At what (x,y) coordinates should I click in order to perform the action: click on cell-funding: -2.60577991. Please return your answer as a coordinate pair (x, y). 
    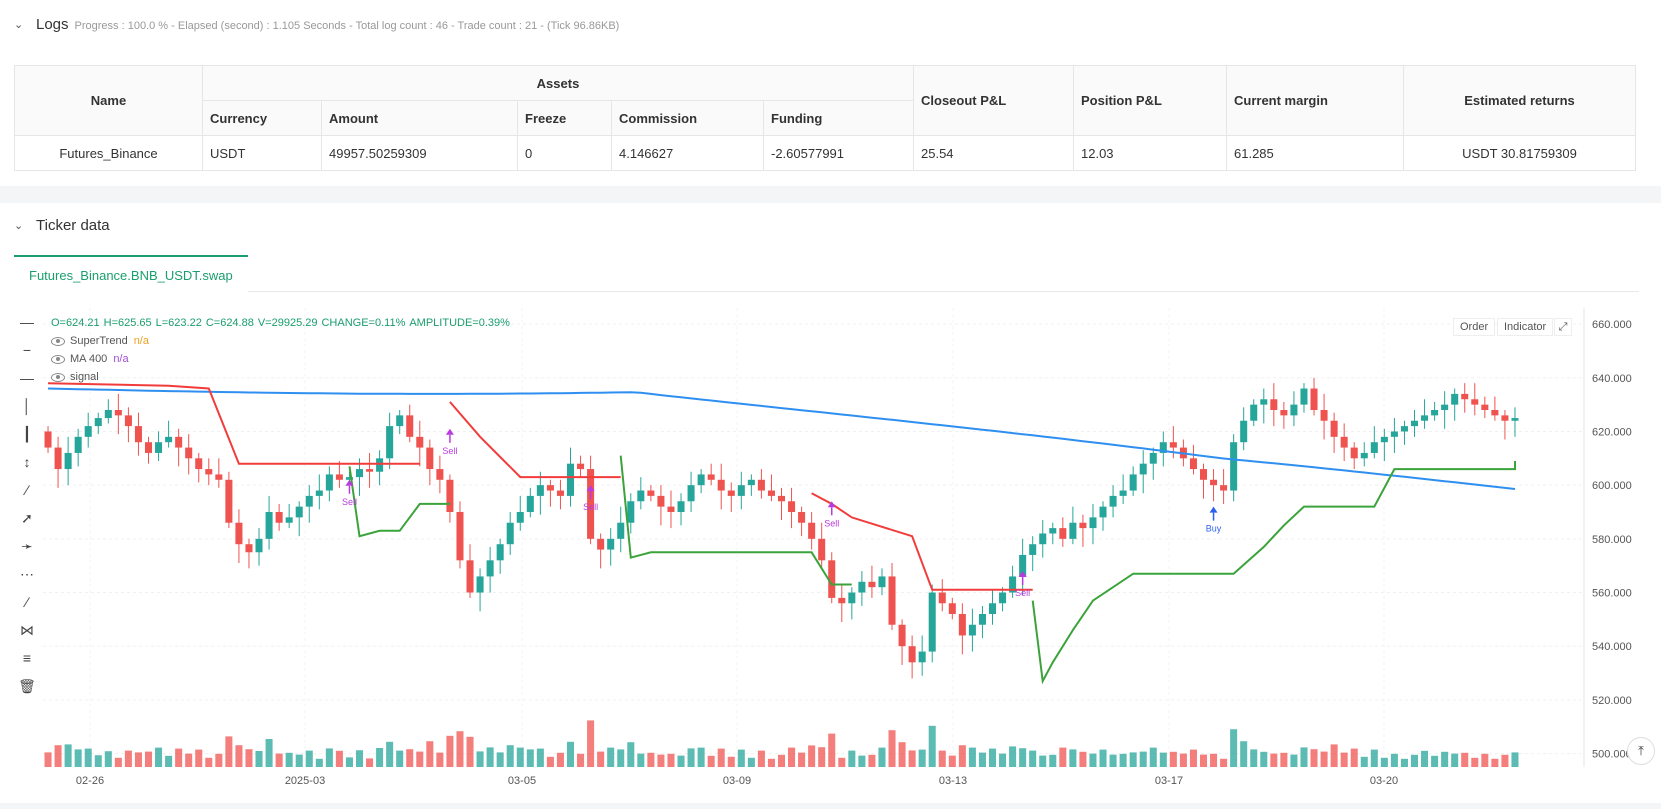
    Looking at the image, I should click on (838, 153).